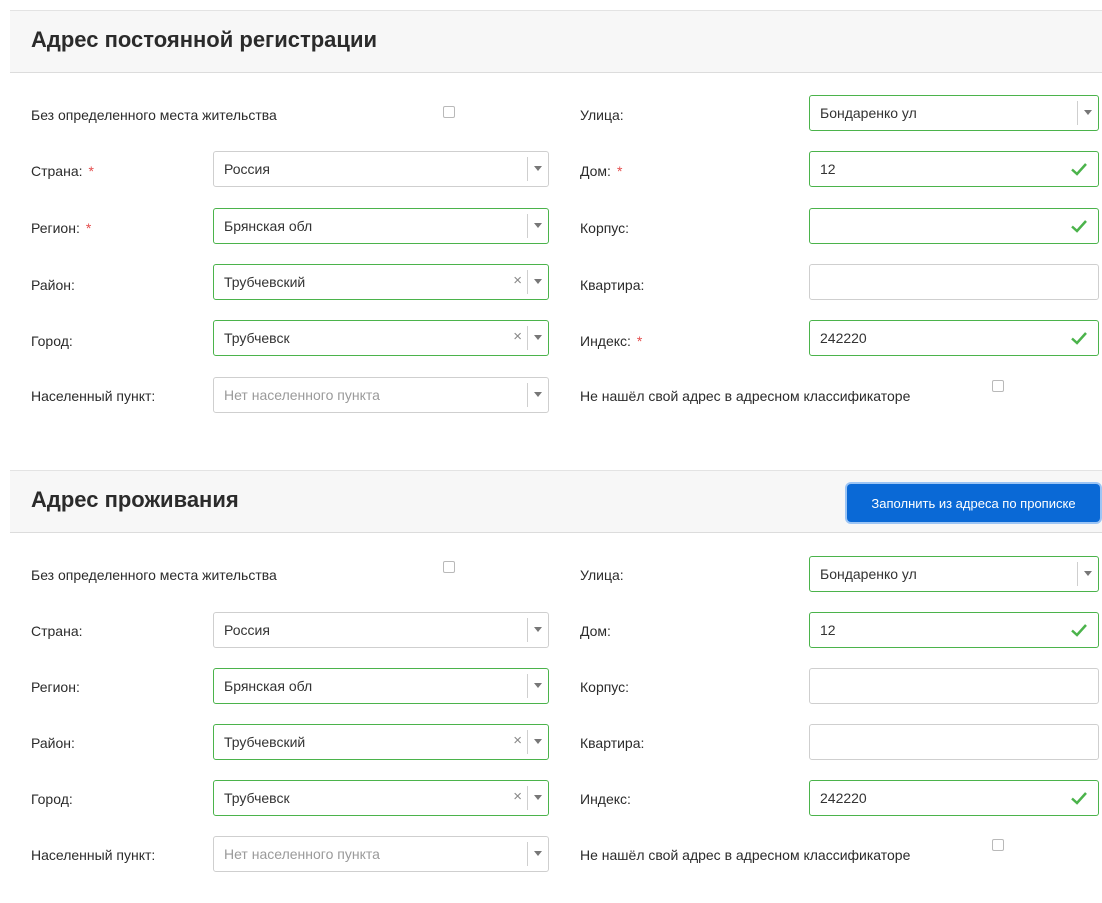  I want to click on registration-region-label: Регион: *, so click(61, 228).